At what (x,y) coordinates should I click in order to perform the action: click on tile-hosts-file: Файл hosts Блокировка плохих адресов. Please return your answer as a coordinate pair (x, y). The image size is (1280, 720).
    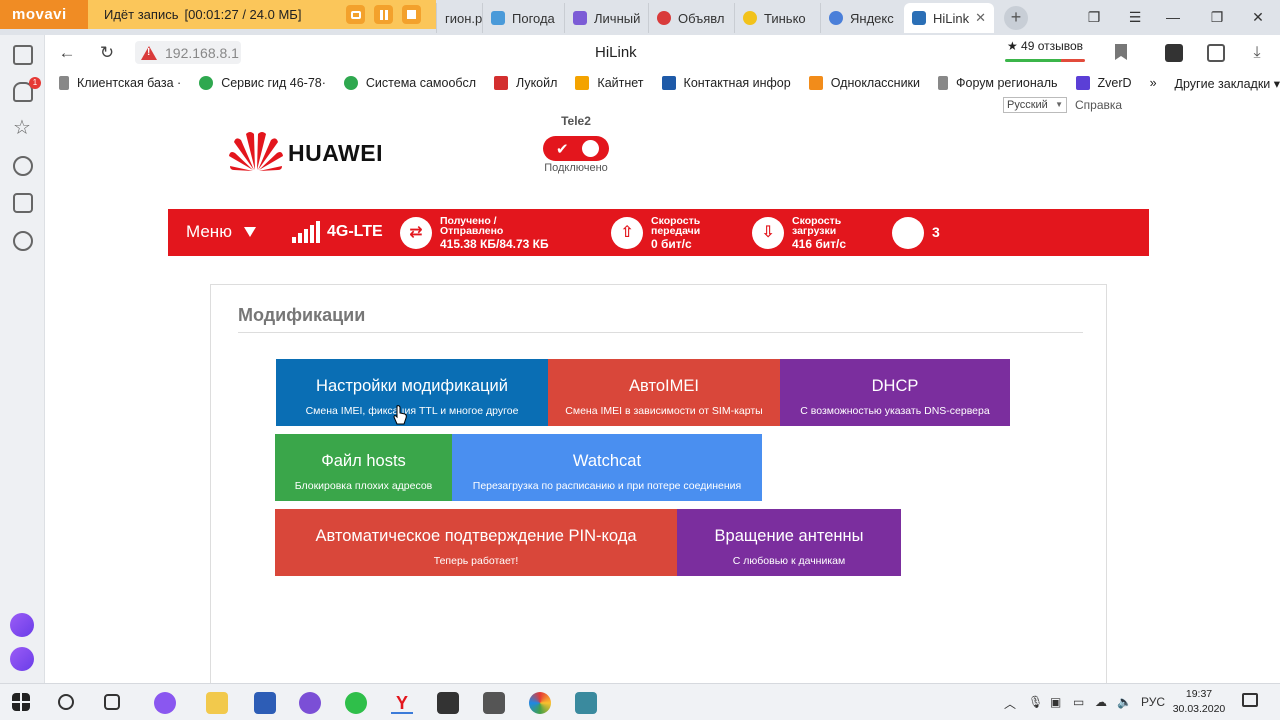
    Looking at the image, I should click on (363, 467).